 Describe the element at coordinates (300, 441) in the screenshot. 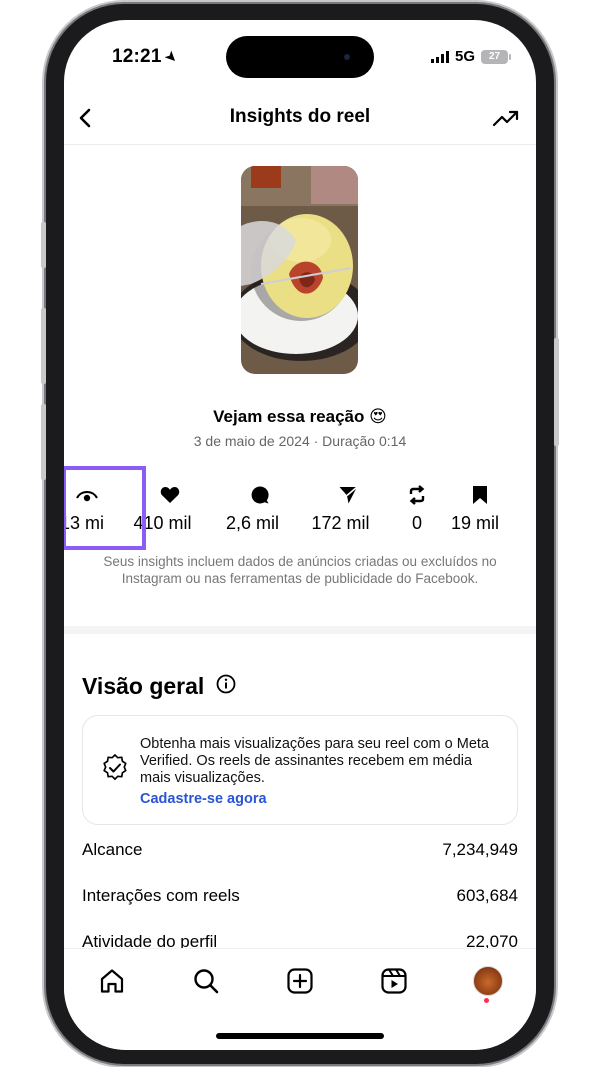

I see `reel-meta: 3 de maio de 2024 · Duração 0:14` at that location.